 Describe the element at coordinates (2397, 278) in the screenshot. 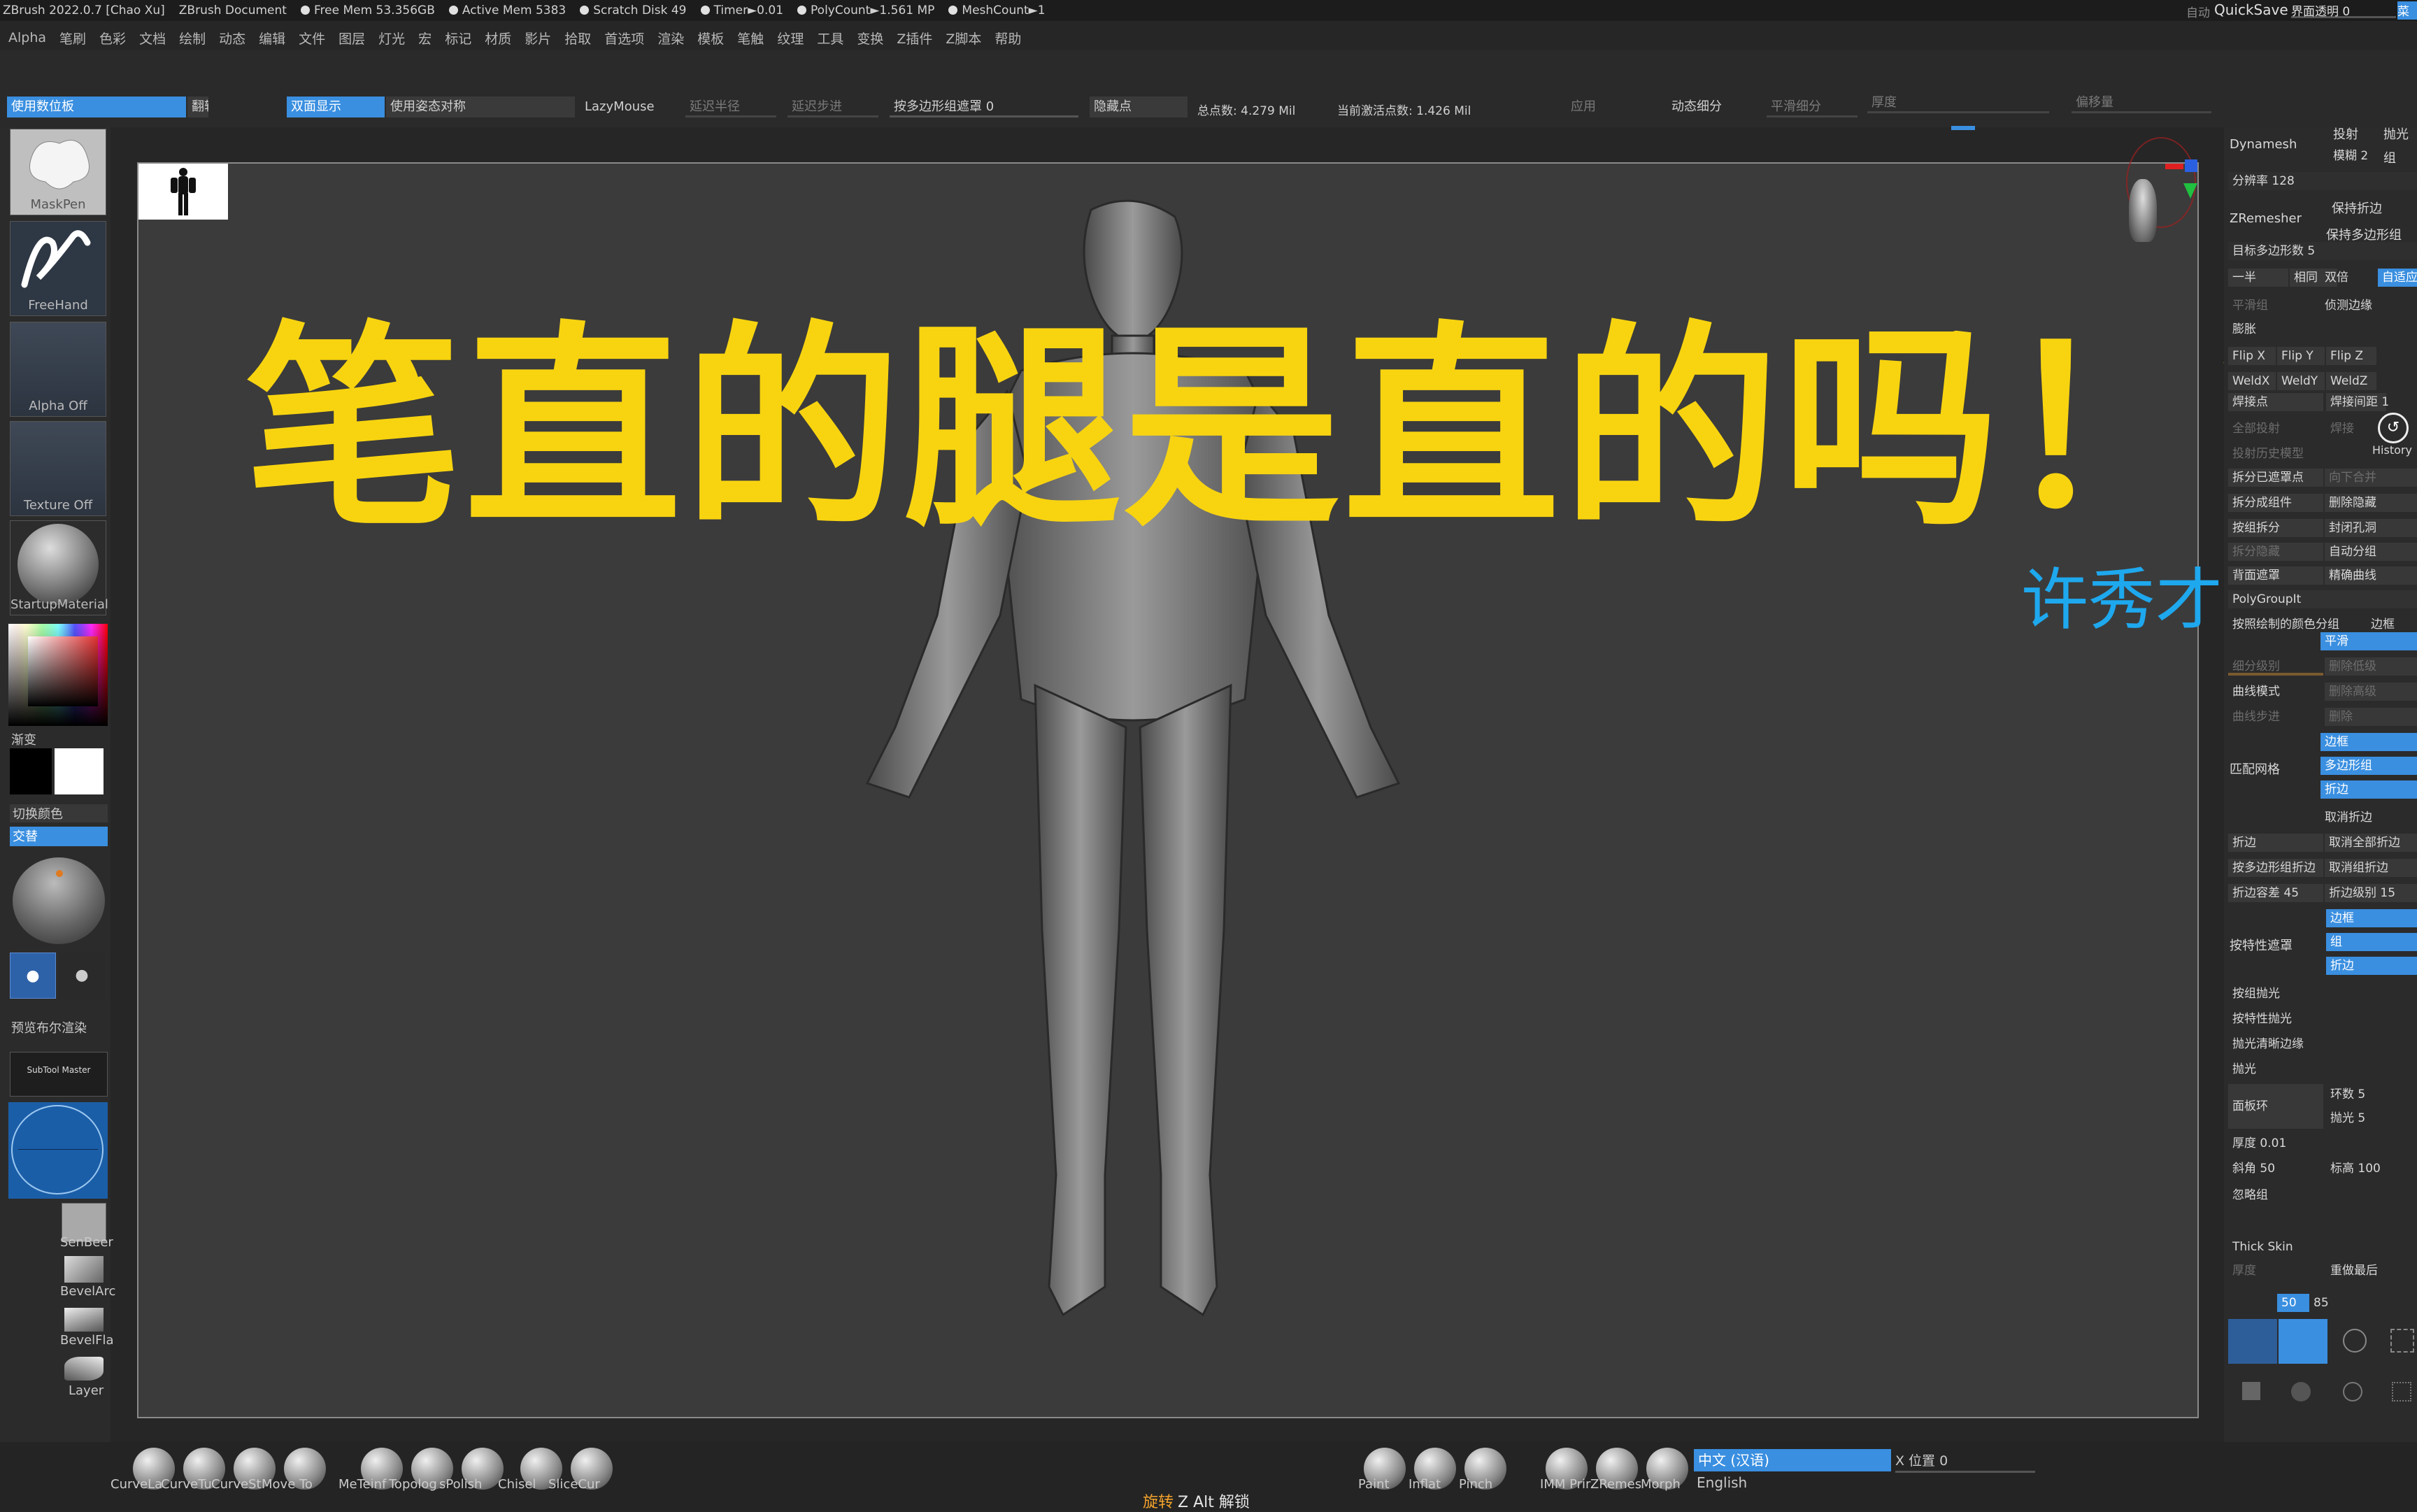

I see `adaptive-button: 自适应` at that location.